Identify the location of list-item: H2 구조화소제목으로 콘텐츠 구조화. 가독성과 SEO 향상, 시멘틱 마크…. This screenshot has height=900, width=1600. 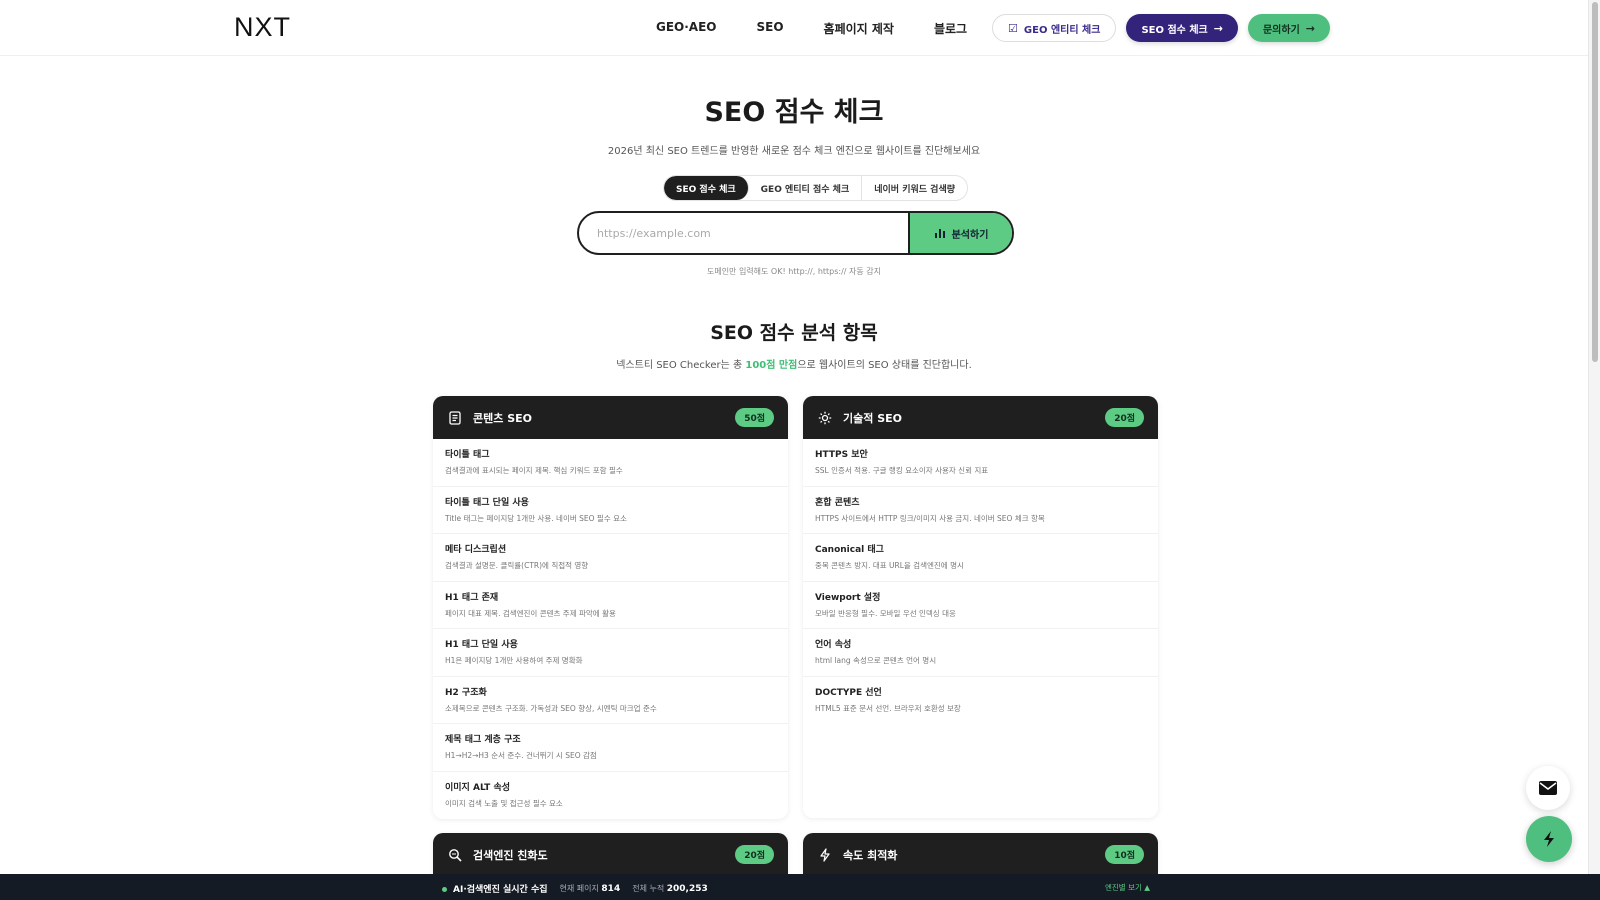
(610, 700).